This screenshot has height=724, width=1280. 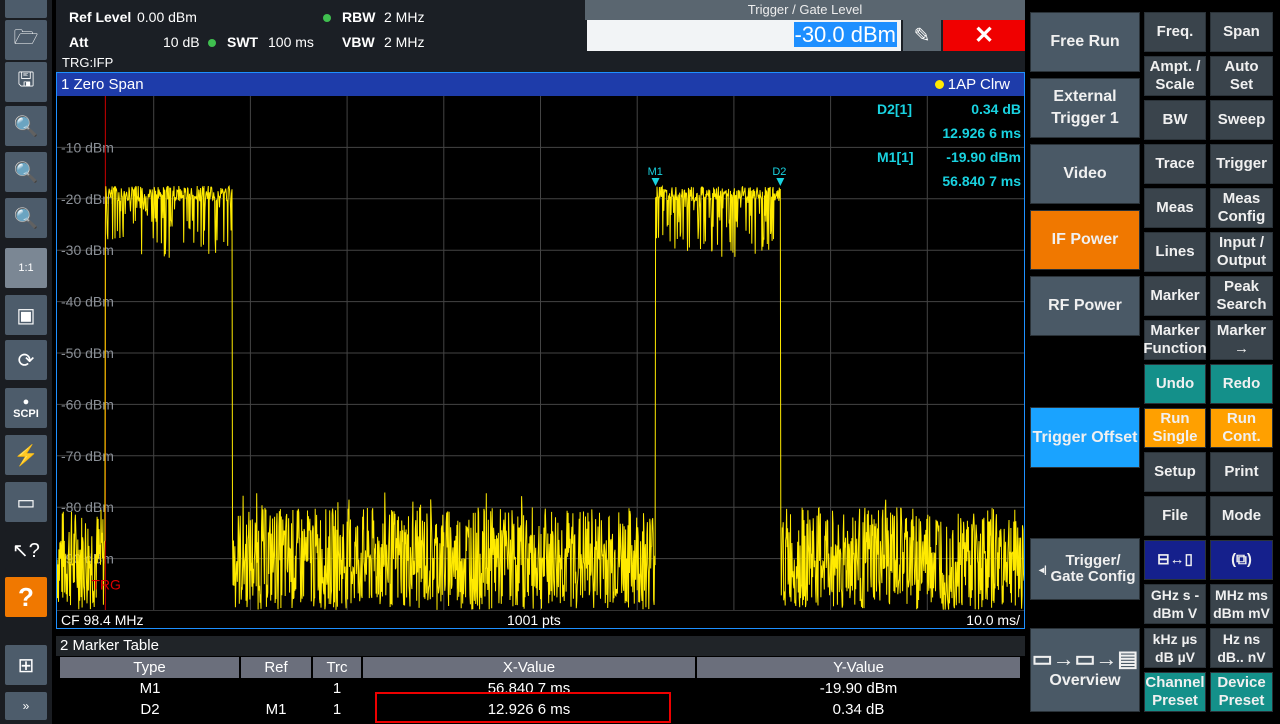 I want to click on ref-level-value: 0.00 dBm, so click(x=167, y=17).